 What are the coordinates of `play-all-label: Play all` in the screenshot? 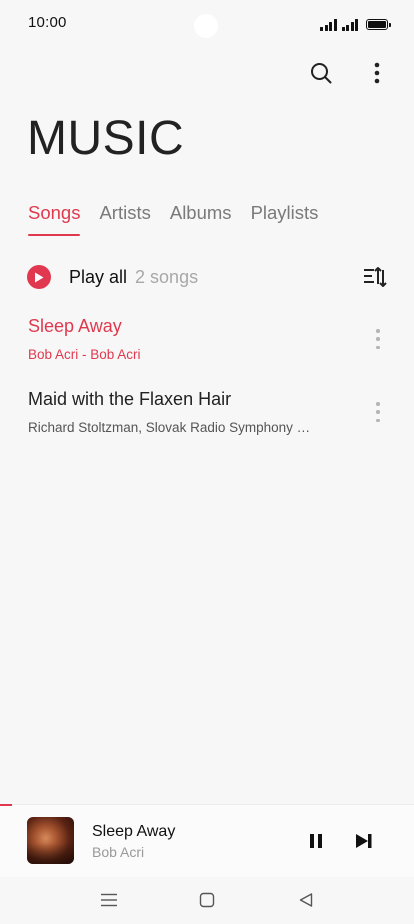 It's located at (98, 277).